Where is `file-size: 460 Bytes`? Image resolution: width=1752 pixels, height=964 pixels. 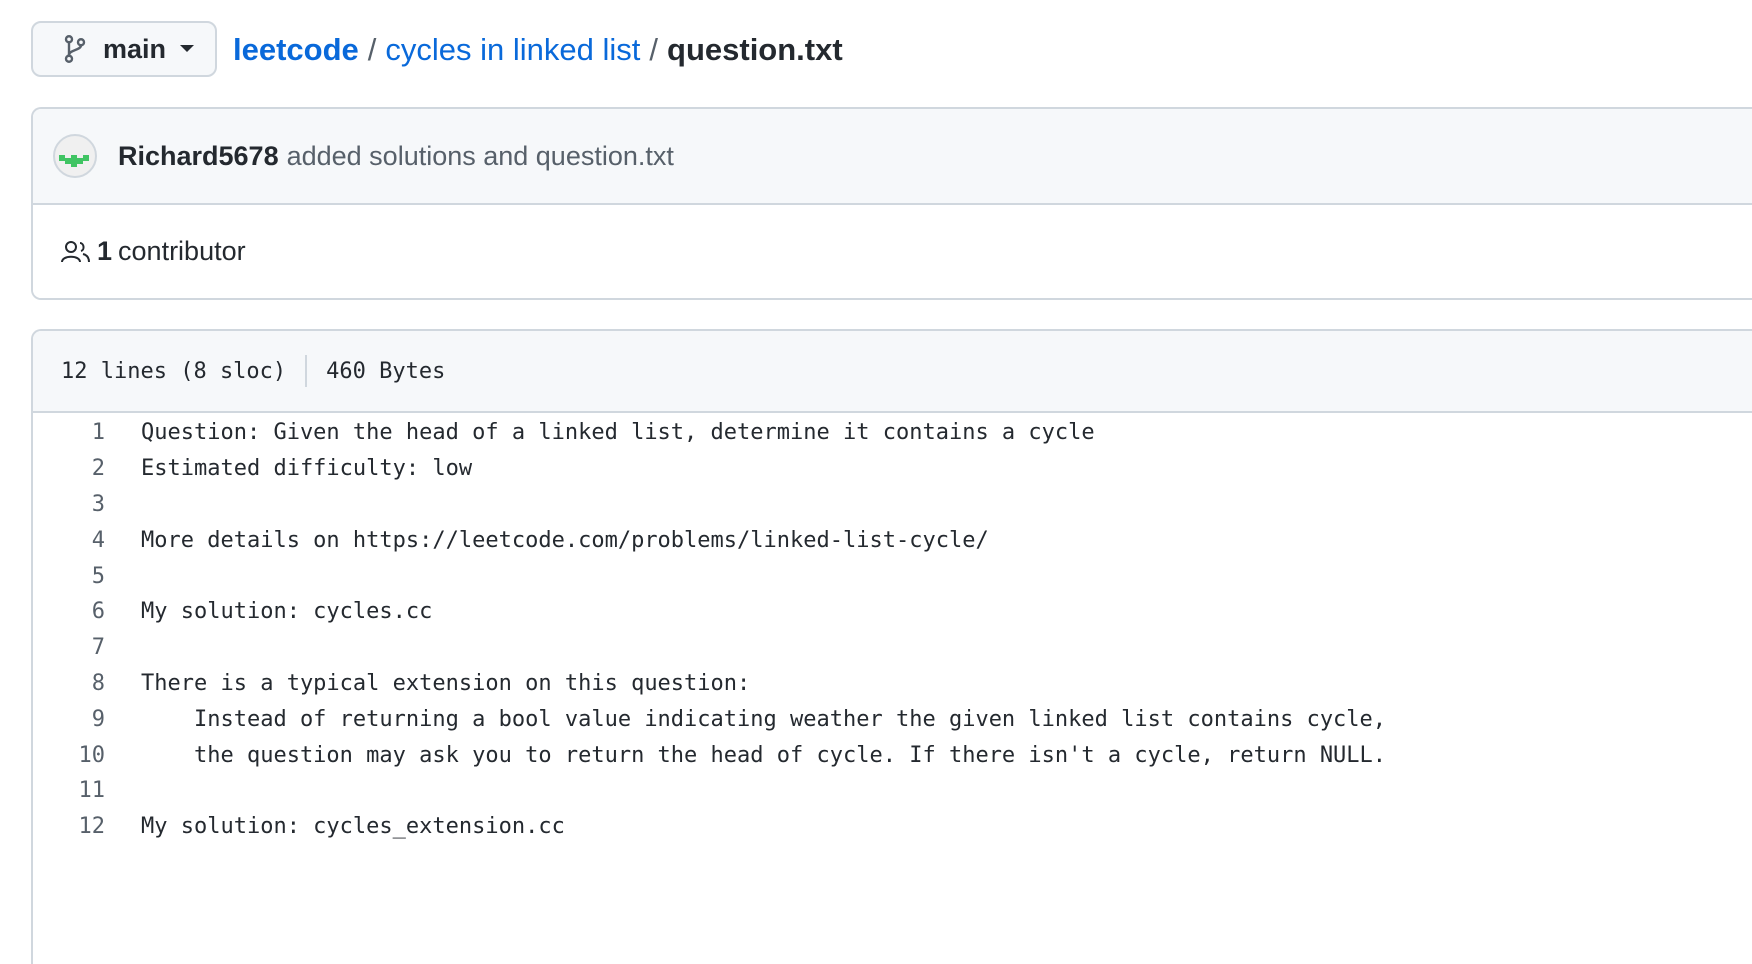
file-size: 460 Bytes is located at coordinates (386, 371).